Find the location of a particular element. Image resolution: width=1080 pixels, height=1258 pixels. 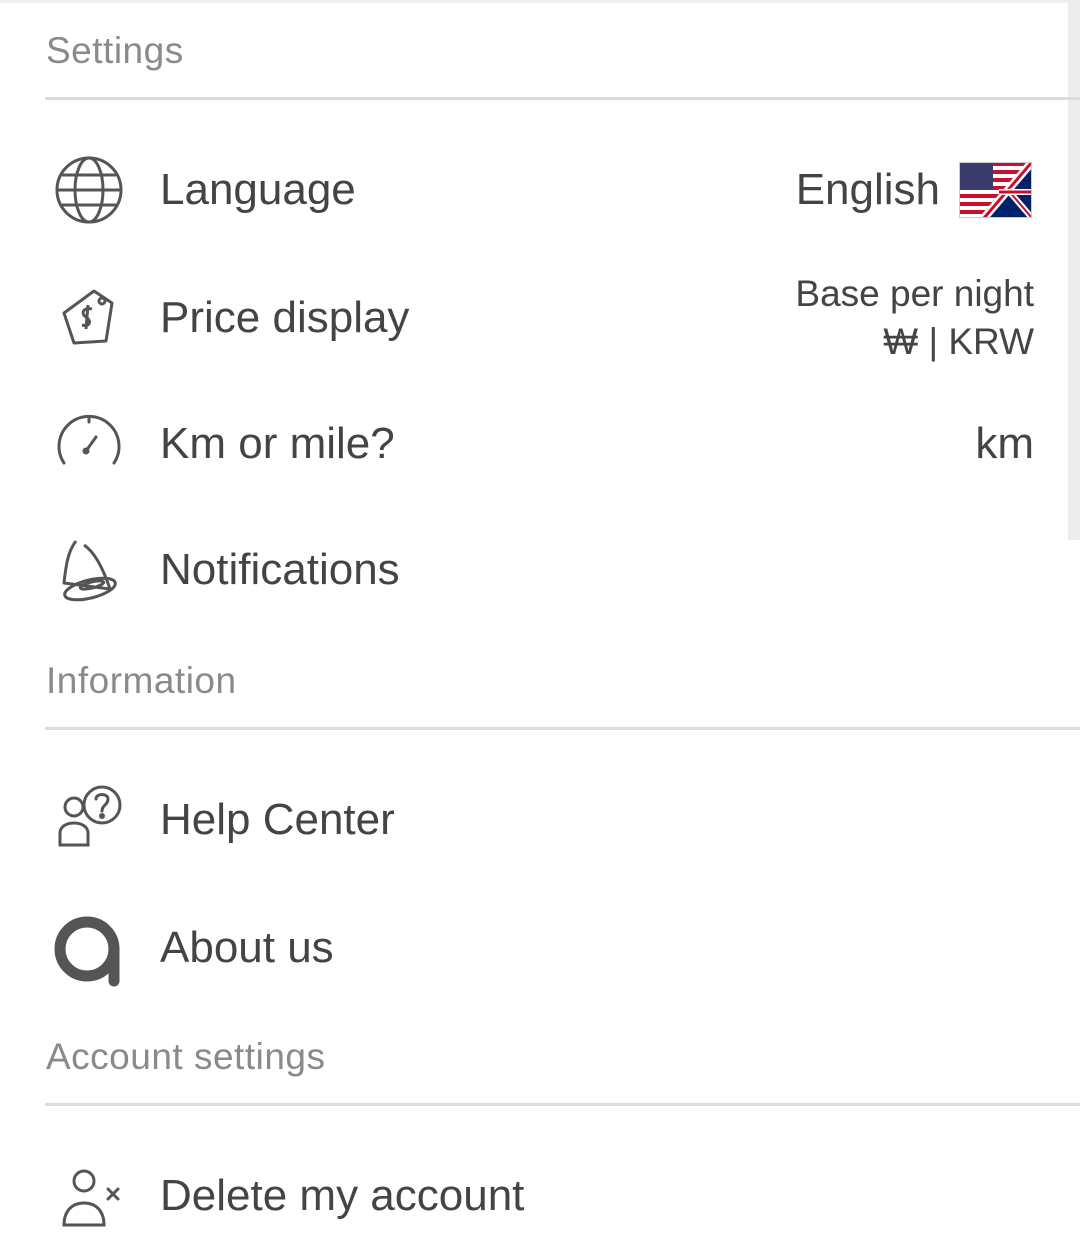

about-us-label: About us is located at coordinates (247, 947).